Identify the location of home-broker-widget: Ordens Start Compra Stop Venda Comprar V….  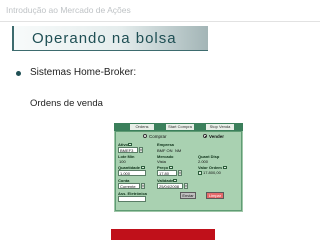
(178, 167).